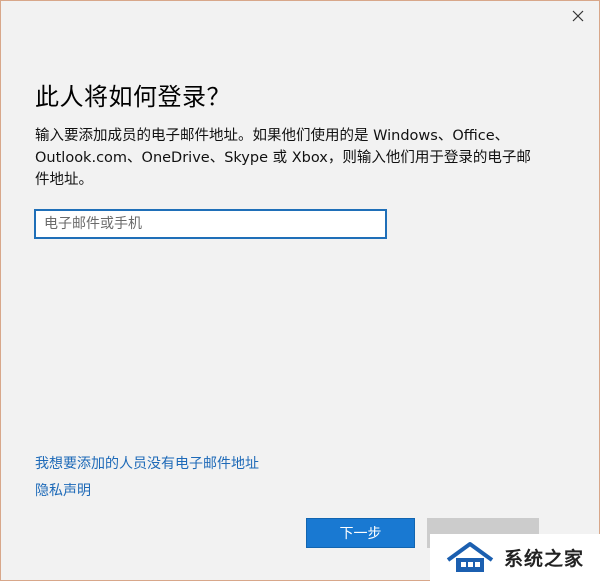 This screenshot has width=600, height=581. I want to click on watermark-text: 系统之家, so click(544, 559).